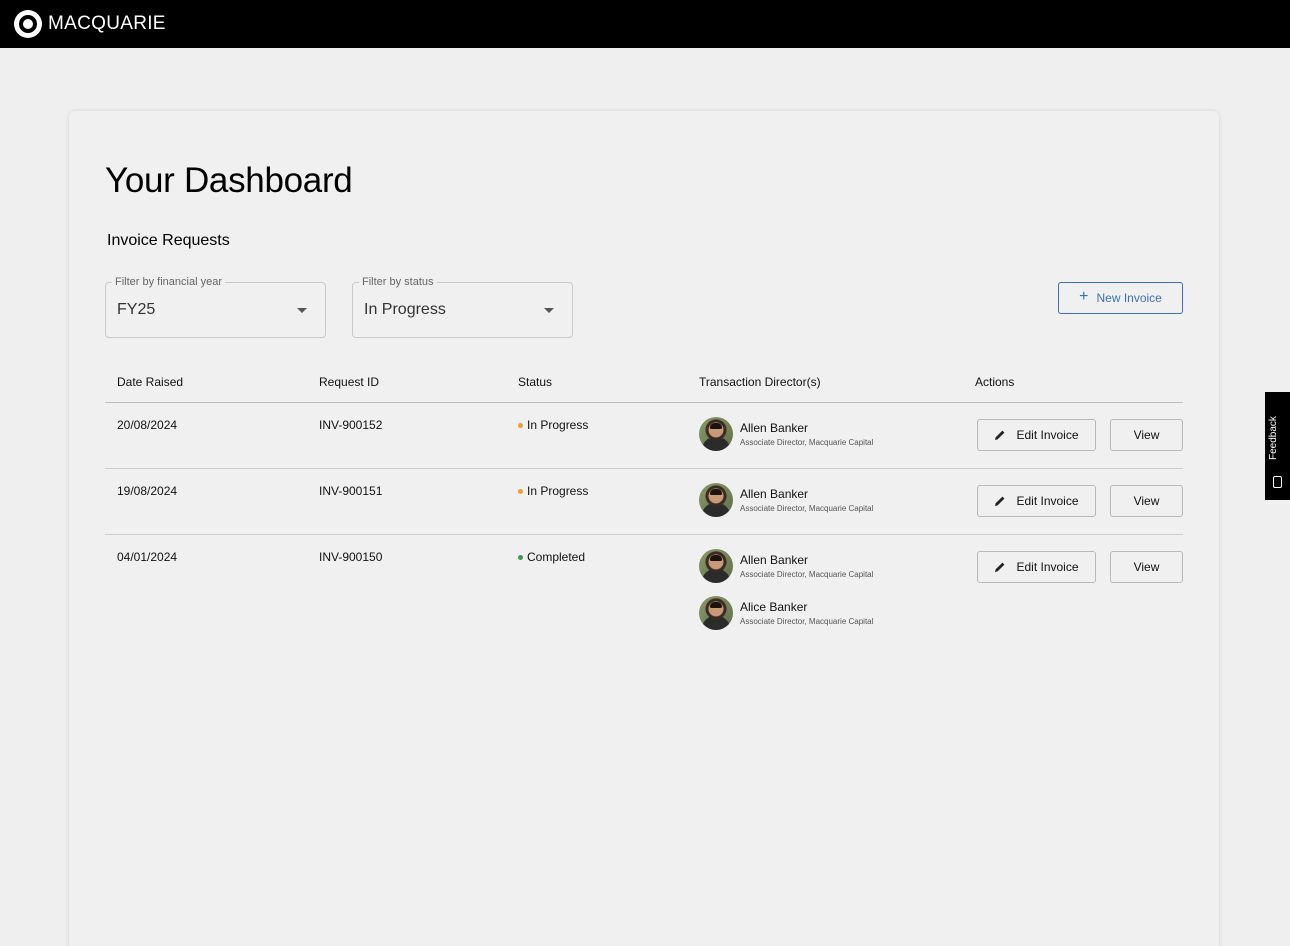 This screenshot has height=946, width=1290. I want to click on request-id: INV-900150, so click(351, 557).